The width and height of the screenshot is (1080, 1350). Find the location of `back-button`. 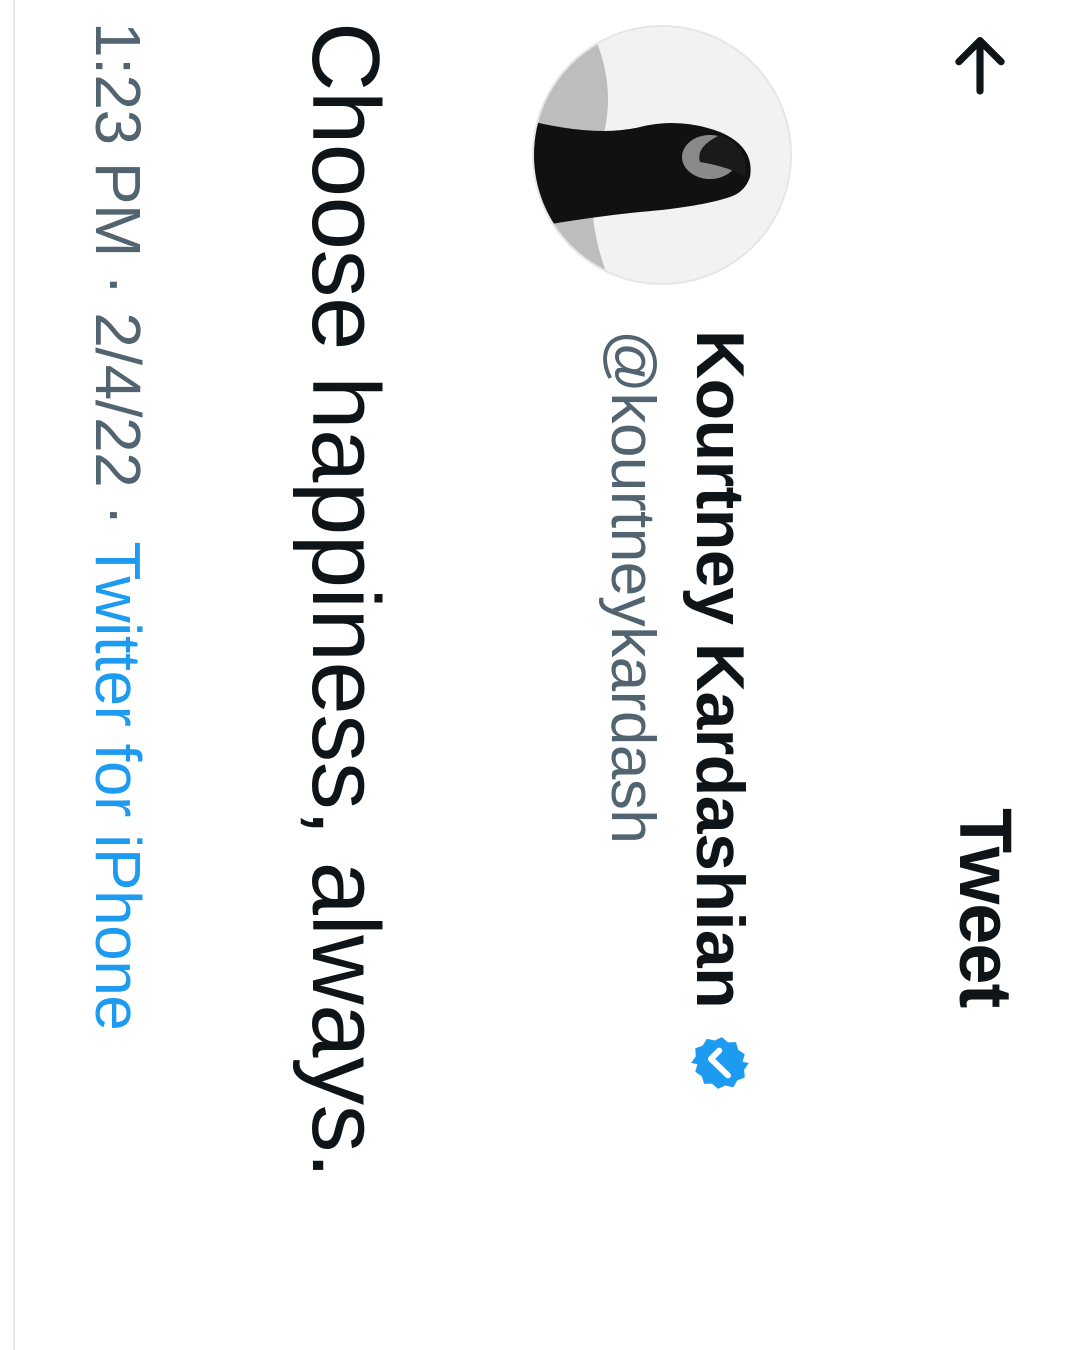

back-button is located at coordinates (980, 65).